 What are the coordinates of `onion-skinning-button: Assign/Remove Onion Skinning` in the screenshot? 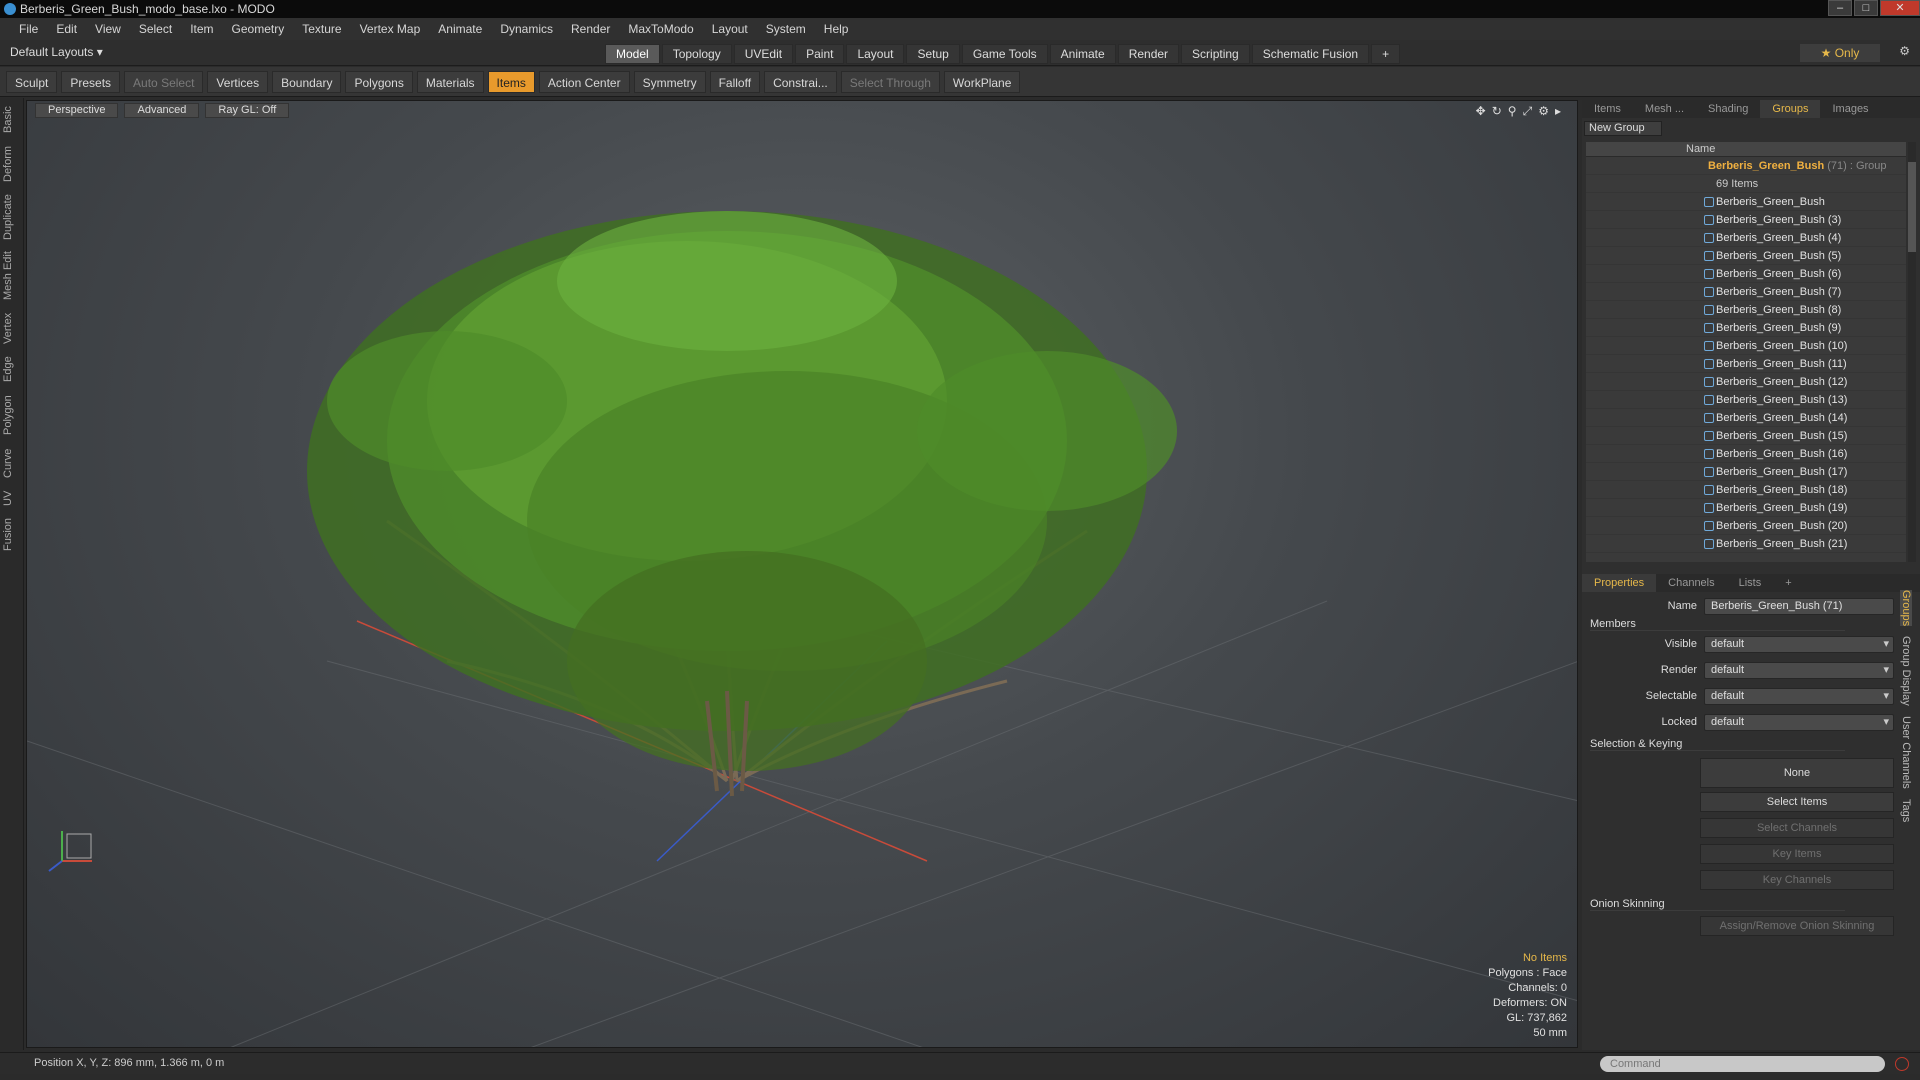 It's located at (1797, 926).